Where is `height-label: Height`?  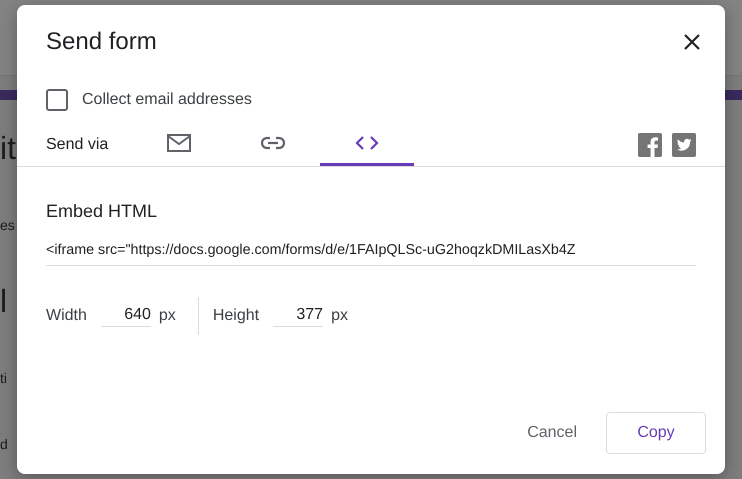 height-label: Height is located at coordinates (236, 316).